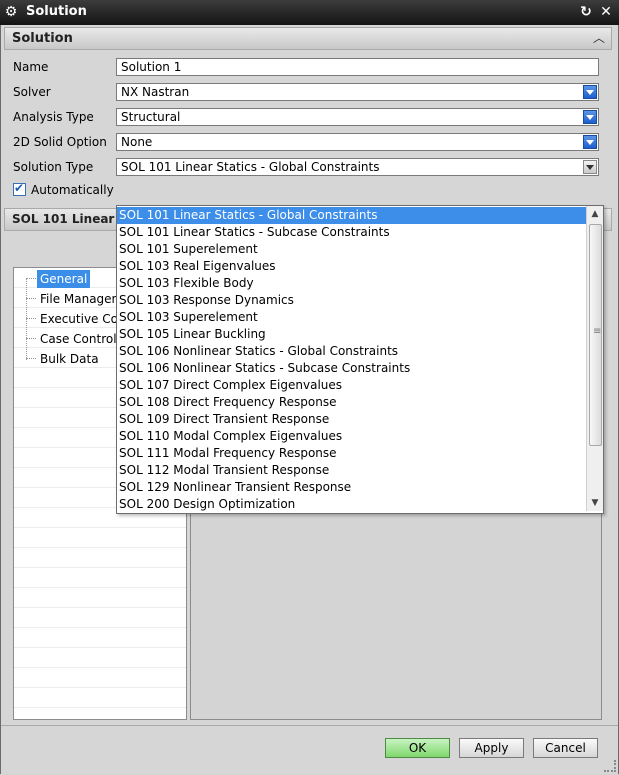 Image resolution: width=619 pixels, height=775 pixels. I want to click on solid-option-value: None, so click(137, 142).